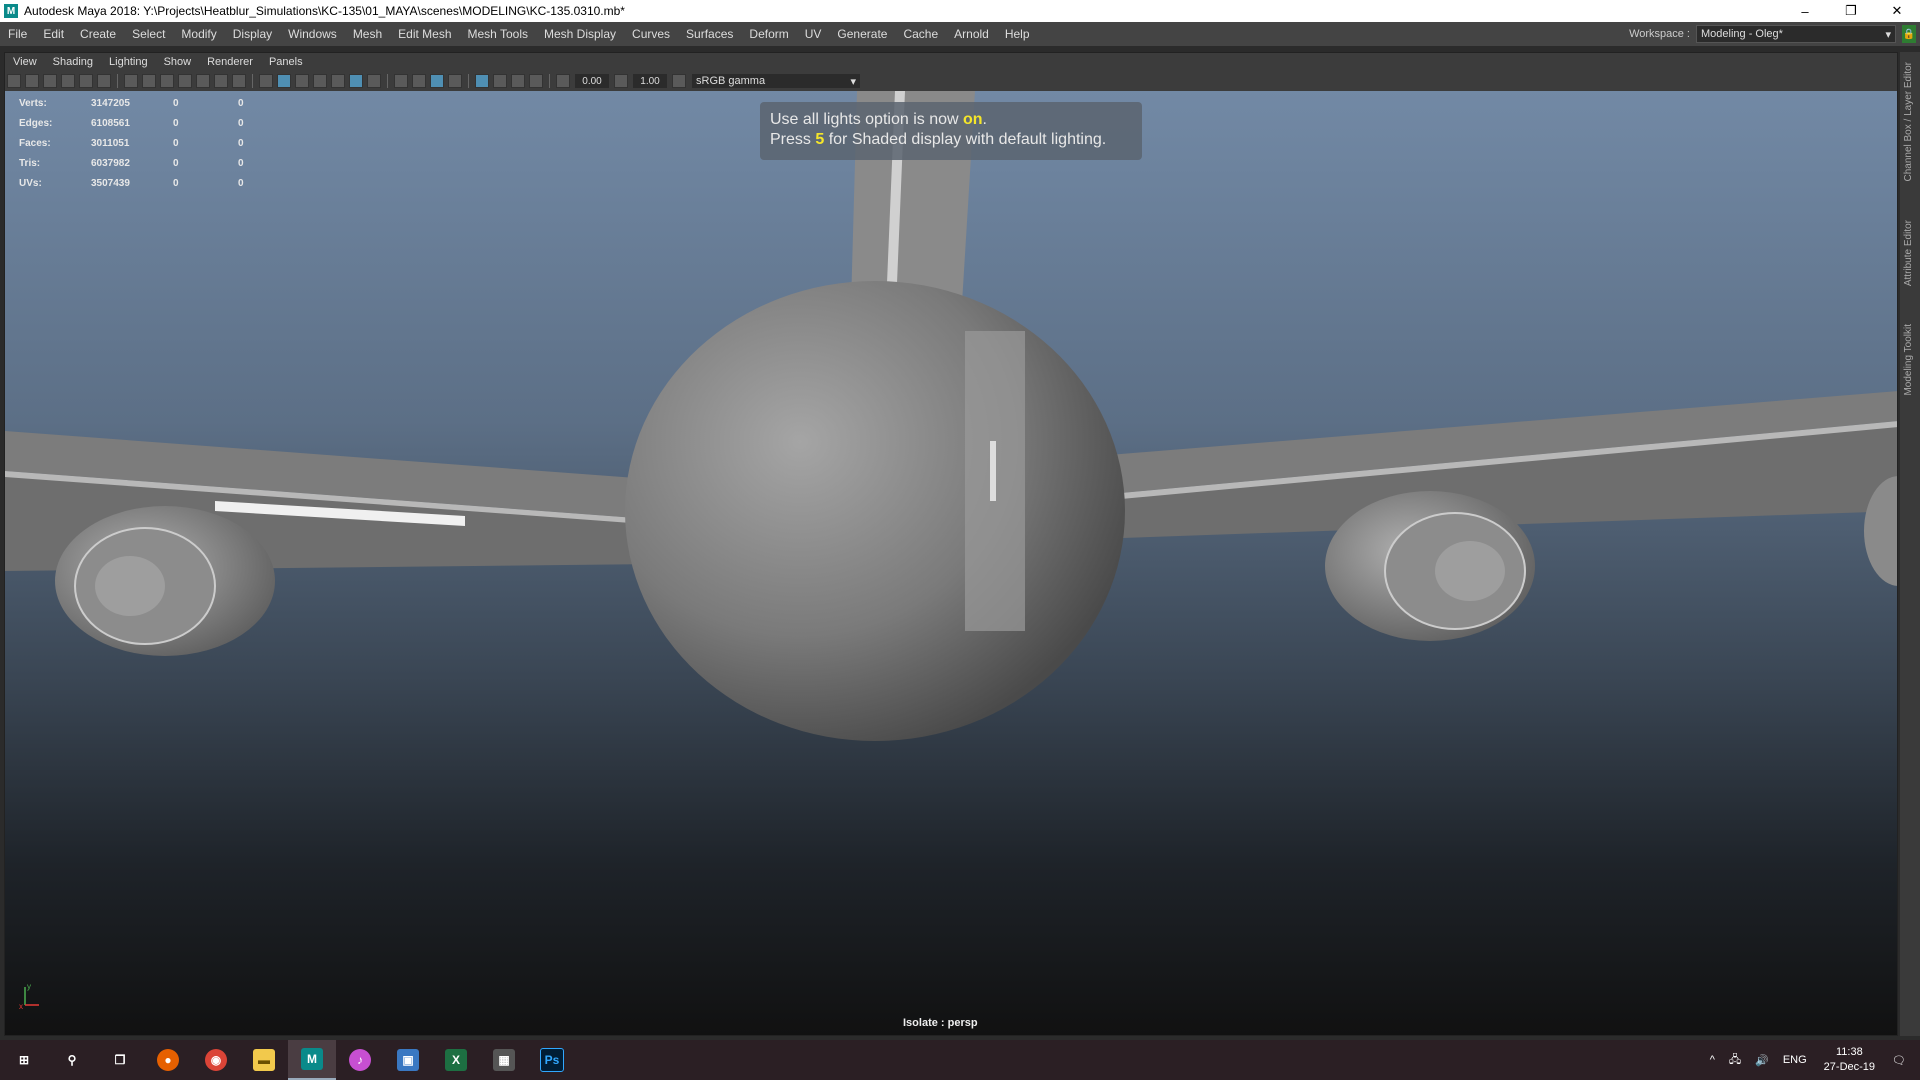 The height and width of the screenshot is (1080, 1920). I want to click on taskbar-file-explorer: ▬, so click(264, 1060).